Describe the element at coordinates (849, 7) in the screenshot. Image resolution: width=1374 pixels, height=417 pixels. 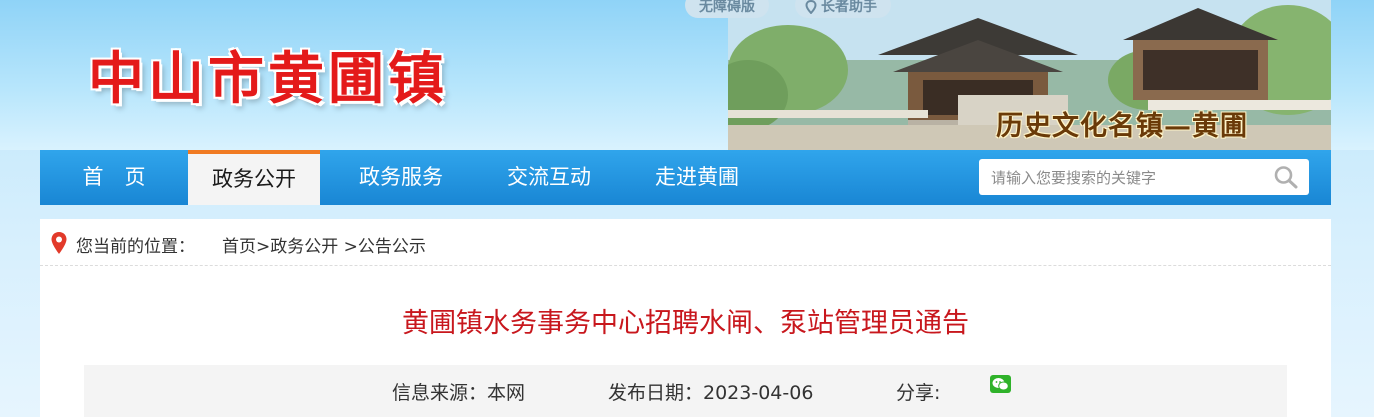
I see `elder-assistant-label: 长者助手` at that location.